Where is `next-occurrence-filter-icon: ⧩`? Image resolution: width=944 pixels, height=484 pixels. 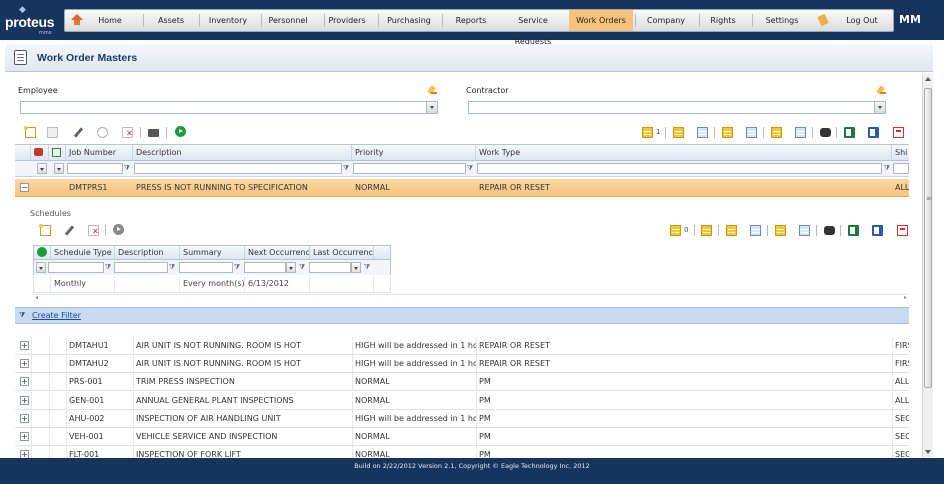
next-occurrence-filter-icon: ⧩ is located at coordinates (302, 267).